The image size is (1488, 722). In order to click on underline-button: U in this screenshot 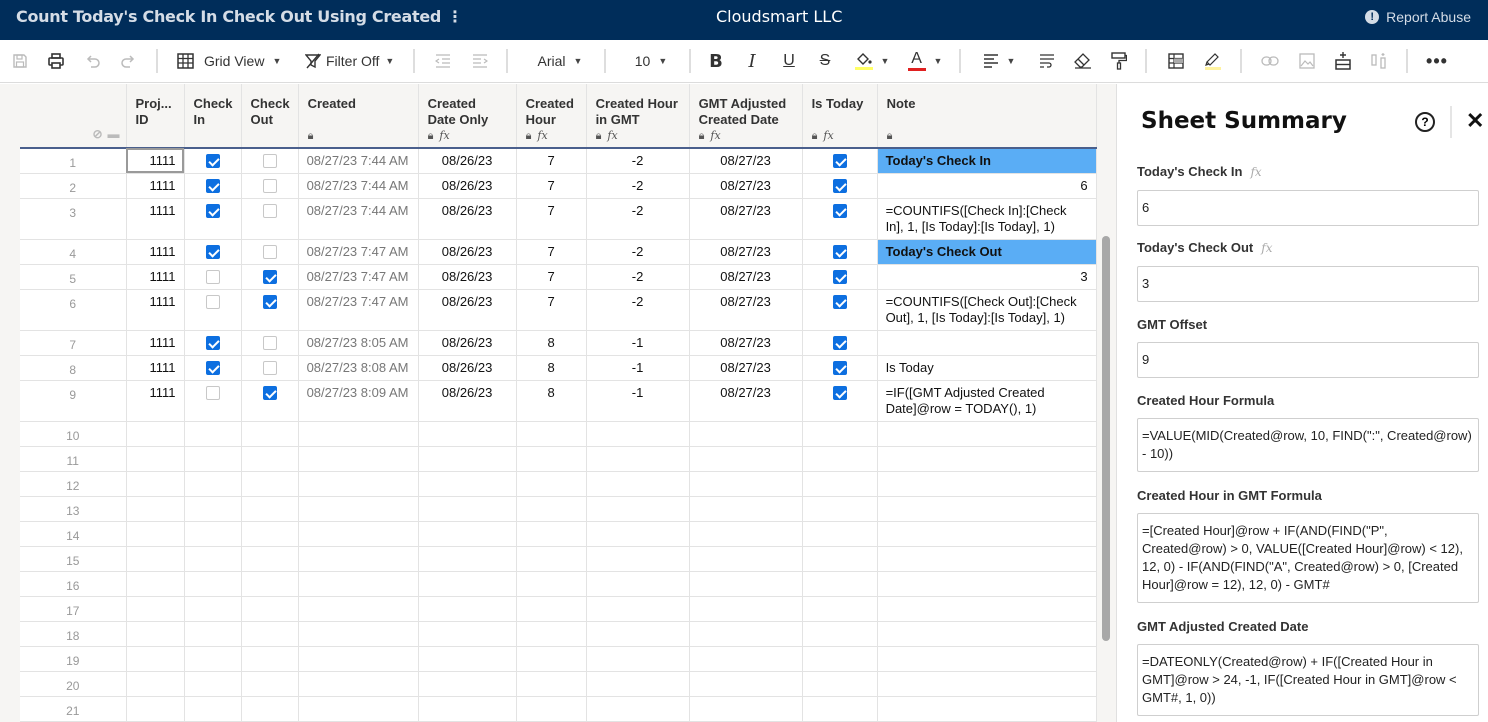, I will do `click(789, 61)`.